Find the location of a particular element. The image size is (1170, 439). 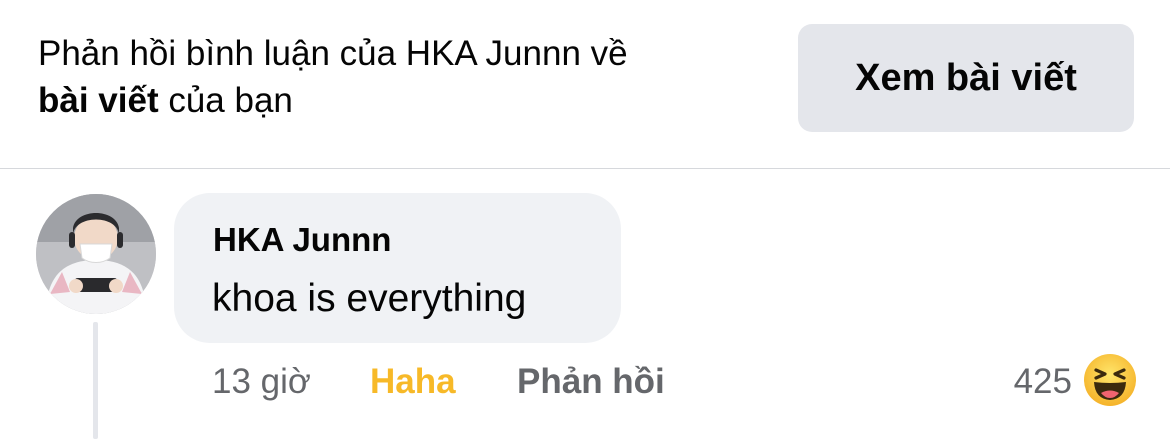

header-divider is located at coordinates (585, 168).